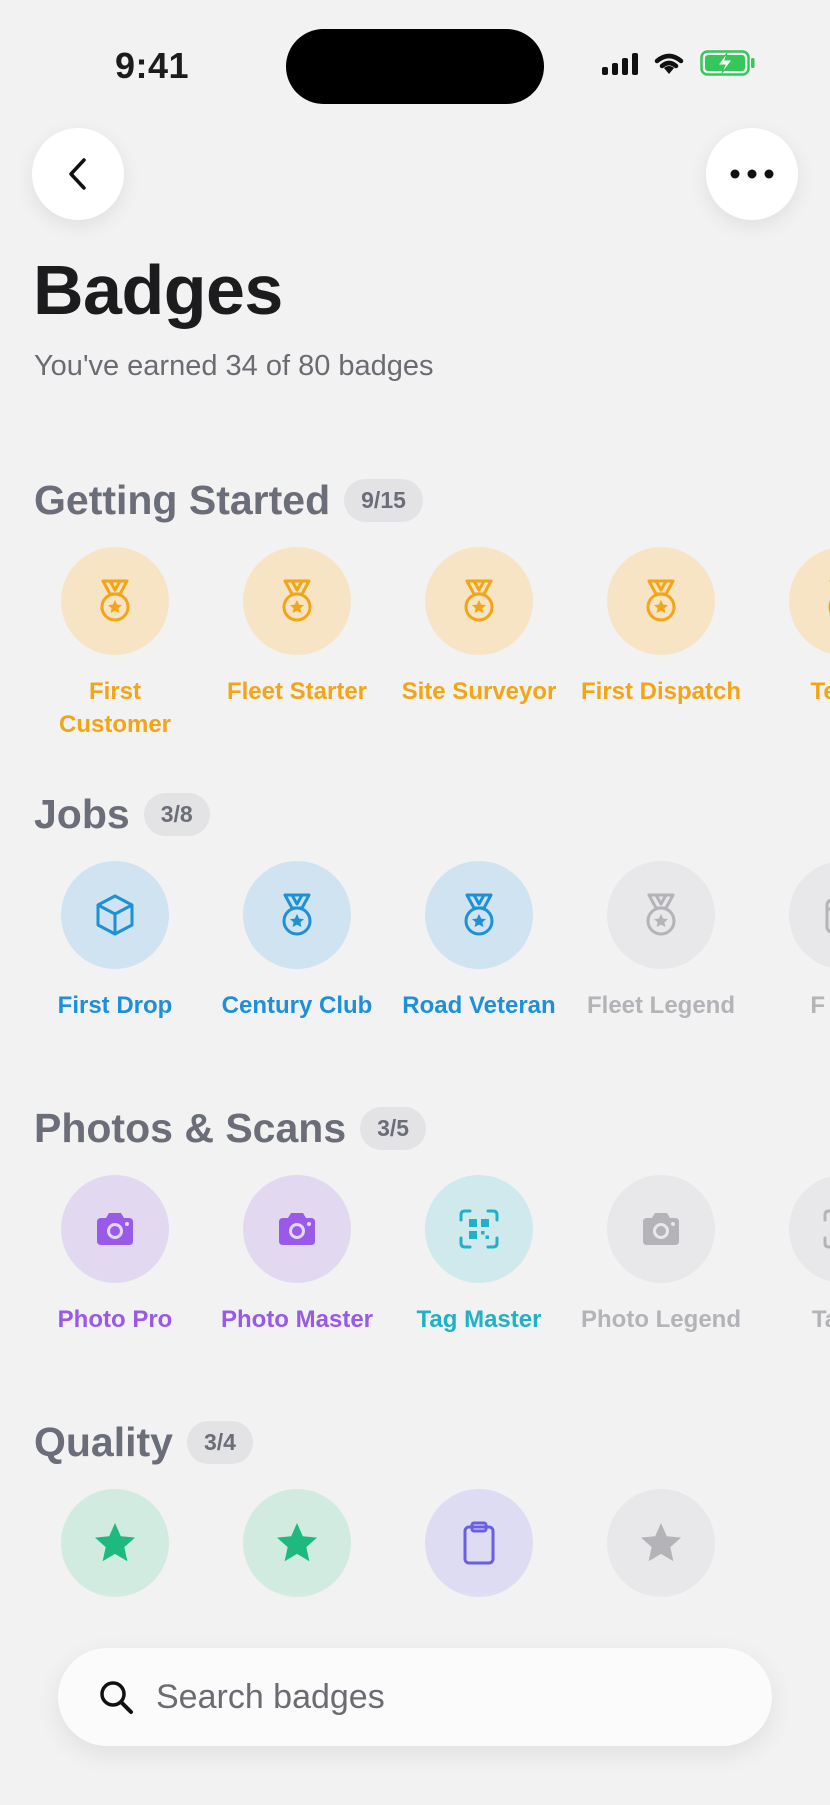 The image size is (830, 1805). Describe the element at coordinates (415, 66) in the screenshot. I see `dynamic-island` at that location.